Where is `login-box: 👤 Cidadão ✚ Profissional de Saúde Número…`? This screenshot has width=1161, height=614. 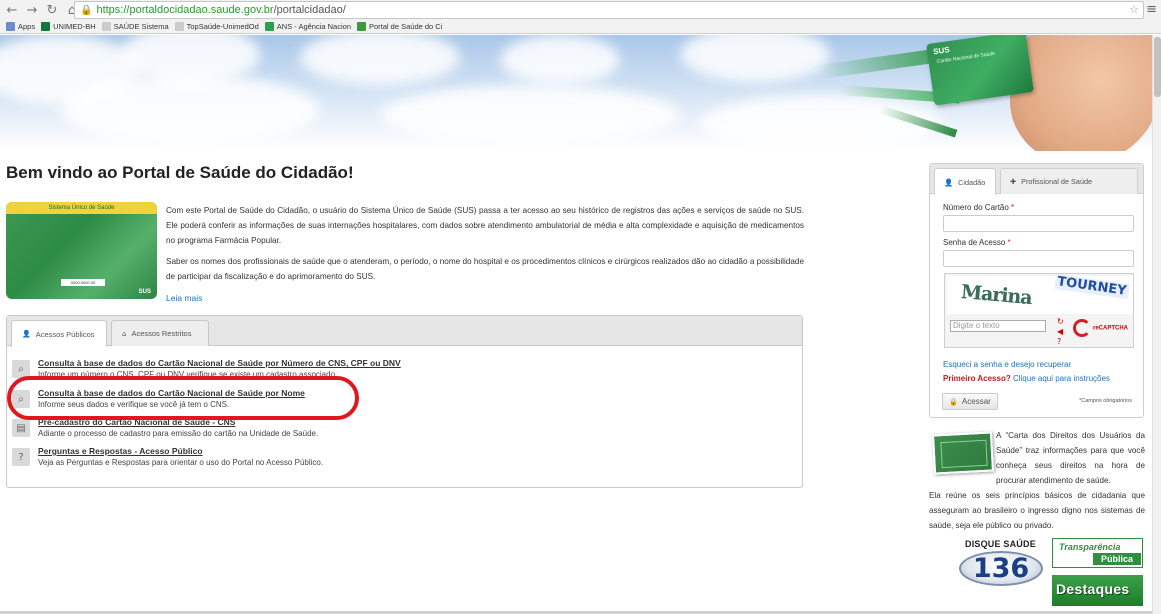
login-box: 👤 Cidadão ✚ Profissional de Saúde Número… is located at coordinates (1036, 290).